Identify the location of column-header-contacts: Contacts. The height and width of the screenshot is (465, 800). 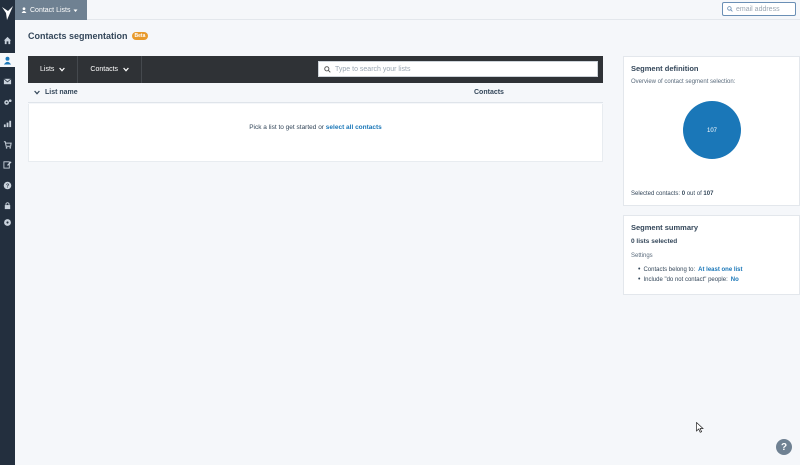
(489, 92).